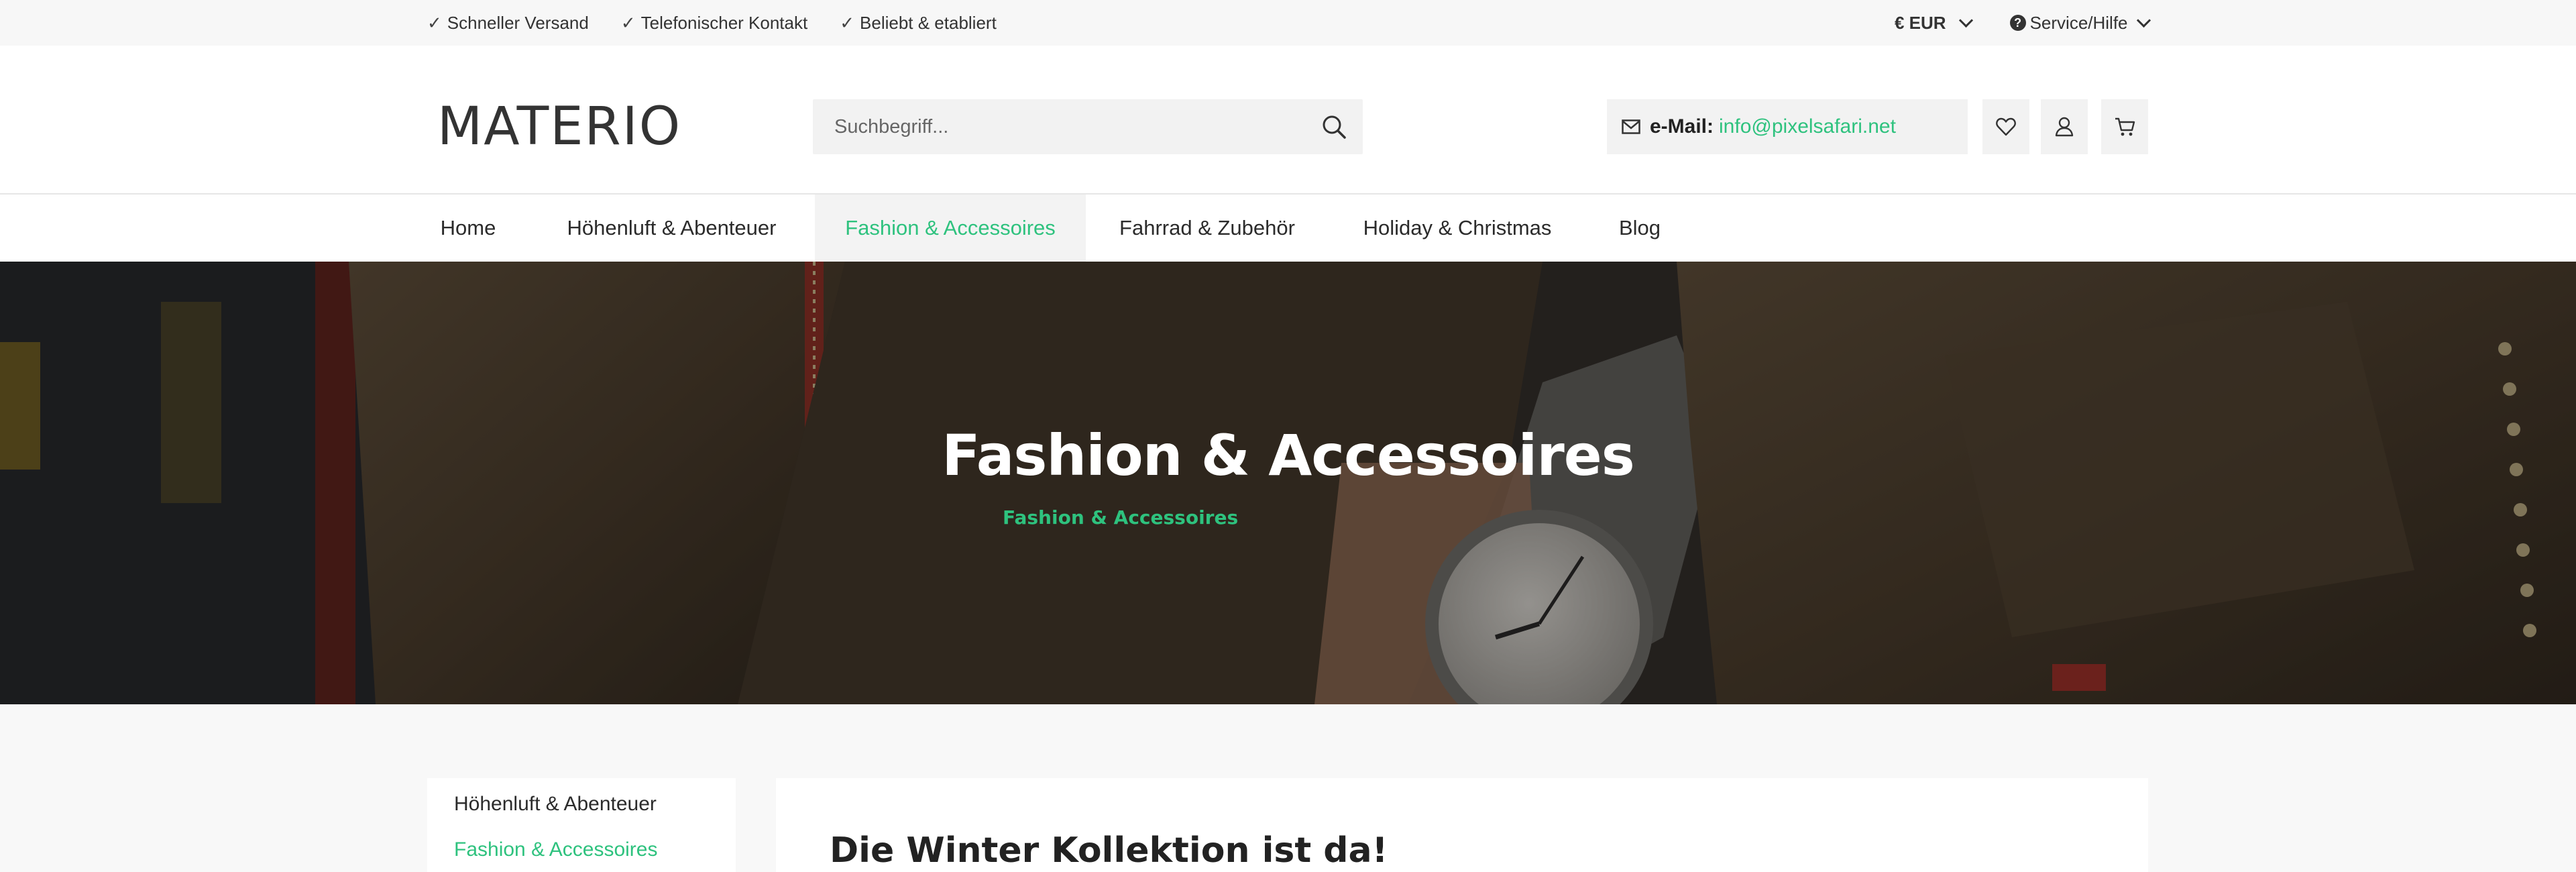 This screenshot has width=2576, height=872. I want to click on nav-item-blog: Blog, so click(1639, 229).